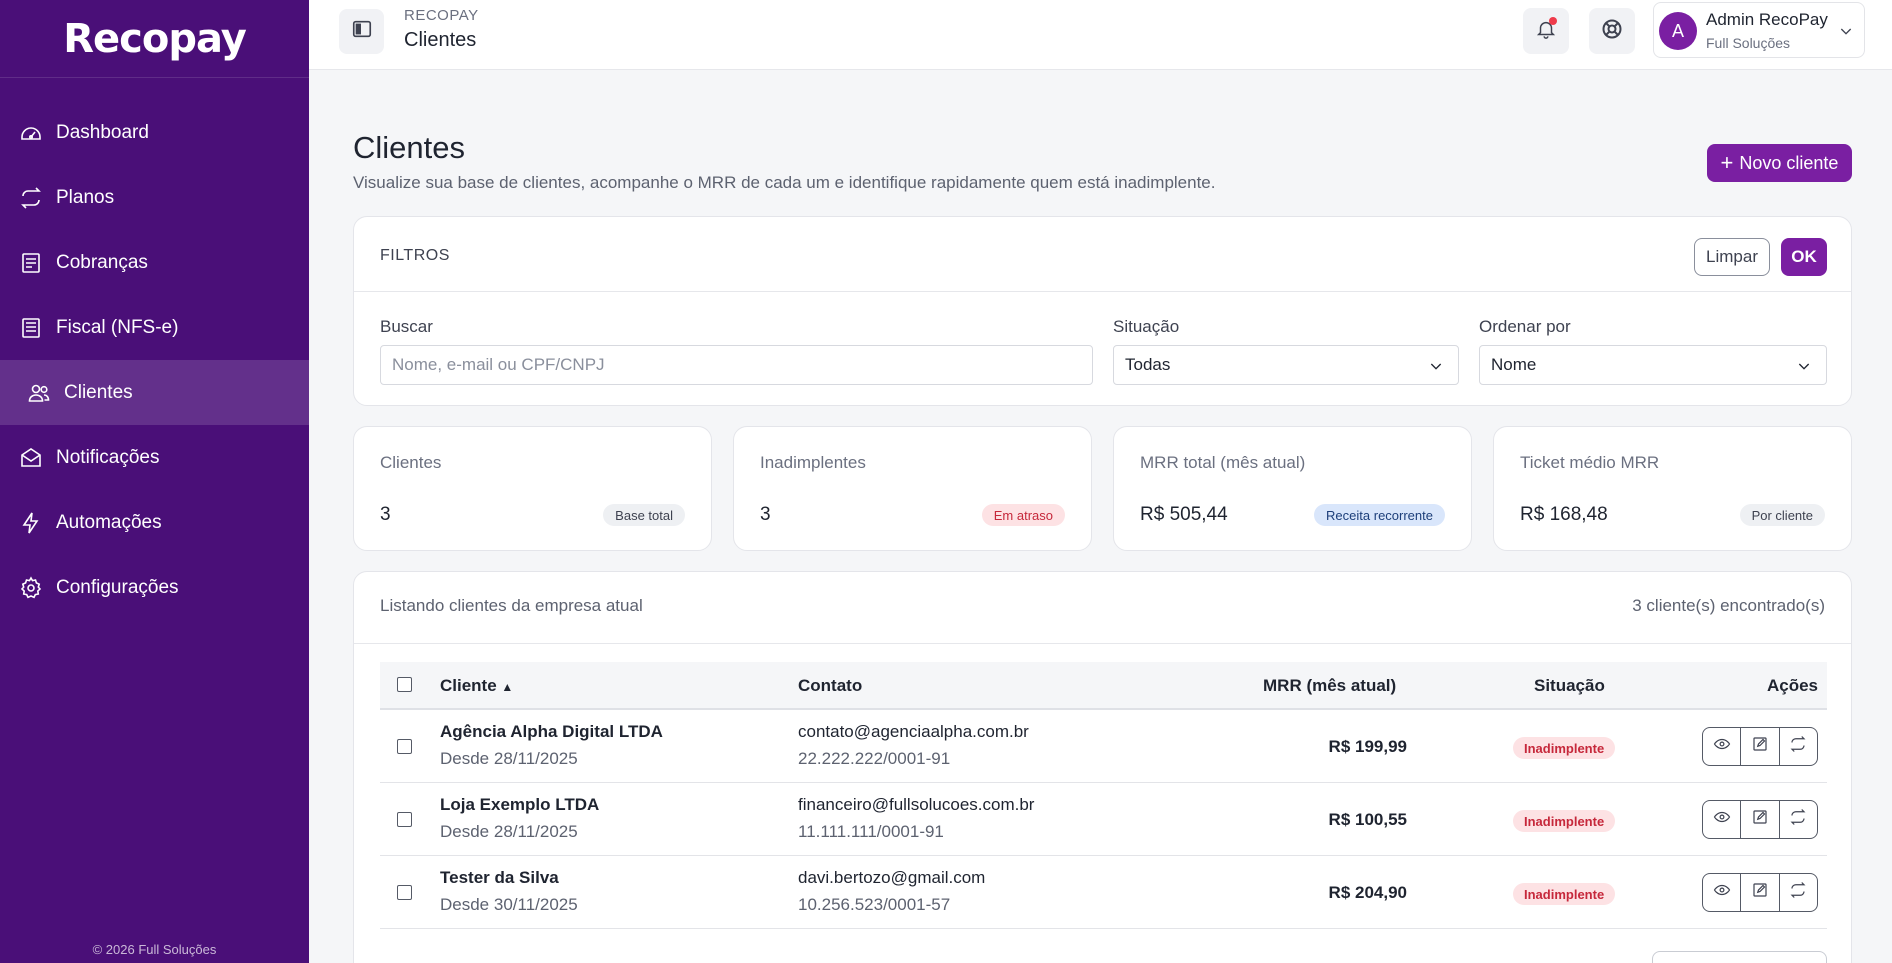 Image resolution: width=1892 pixels, height=963 pixels. Describe the element at coordinates (551, 732) in the screenshot. I see `client-name: Agência Alpha Digital LTDA` at that location.